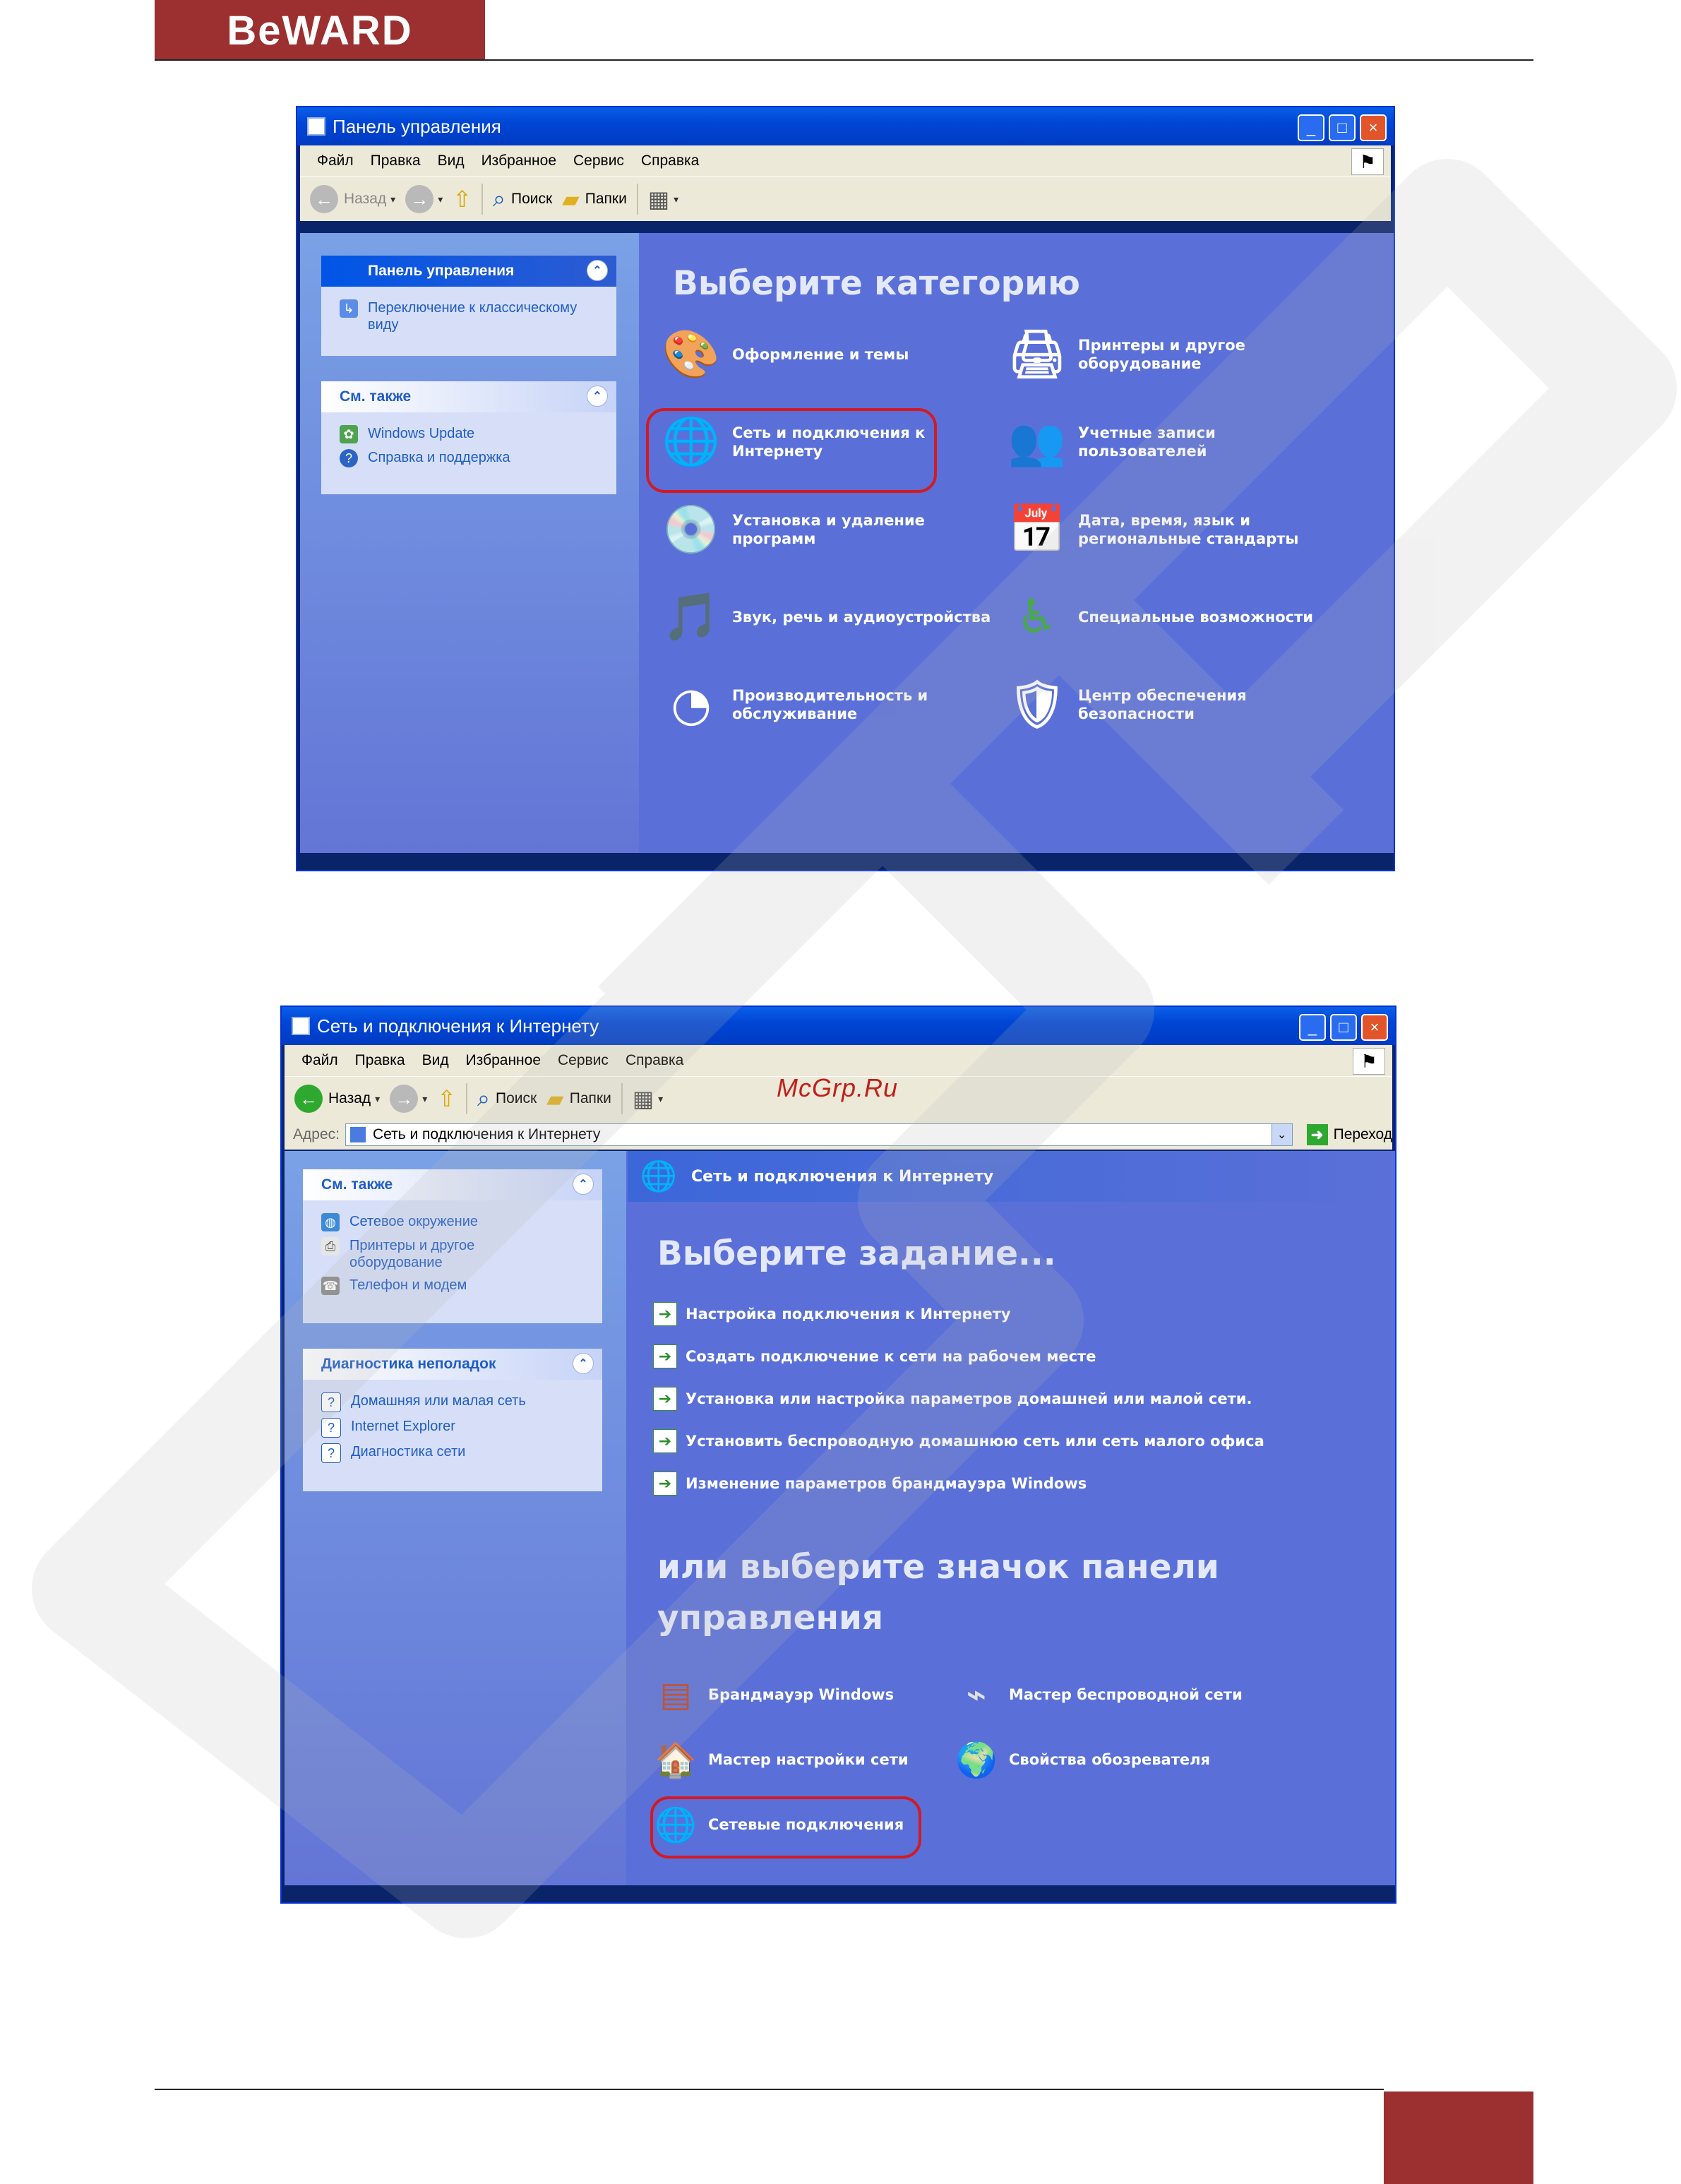 The image size is (1681, 2184). I want to click on category-label: Производительность и обслуживание, so click(830, 704).